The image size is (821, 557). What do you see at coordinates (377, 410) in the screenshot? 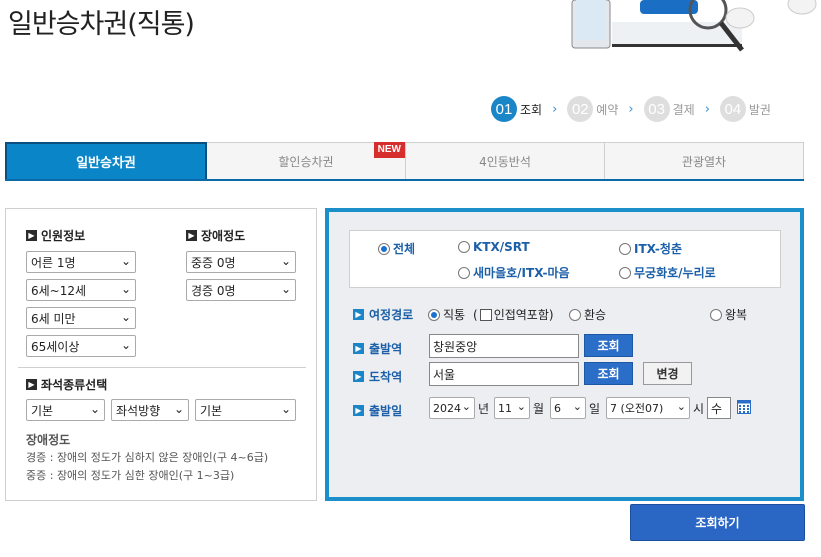
I see `departure-date-label: ▶ 출발일` at bounding box center [377, 410].